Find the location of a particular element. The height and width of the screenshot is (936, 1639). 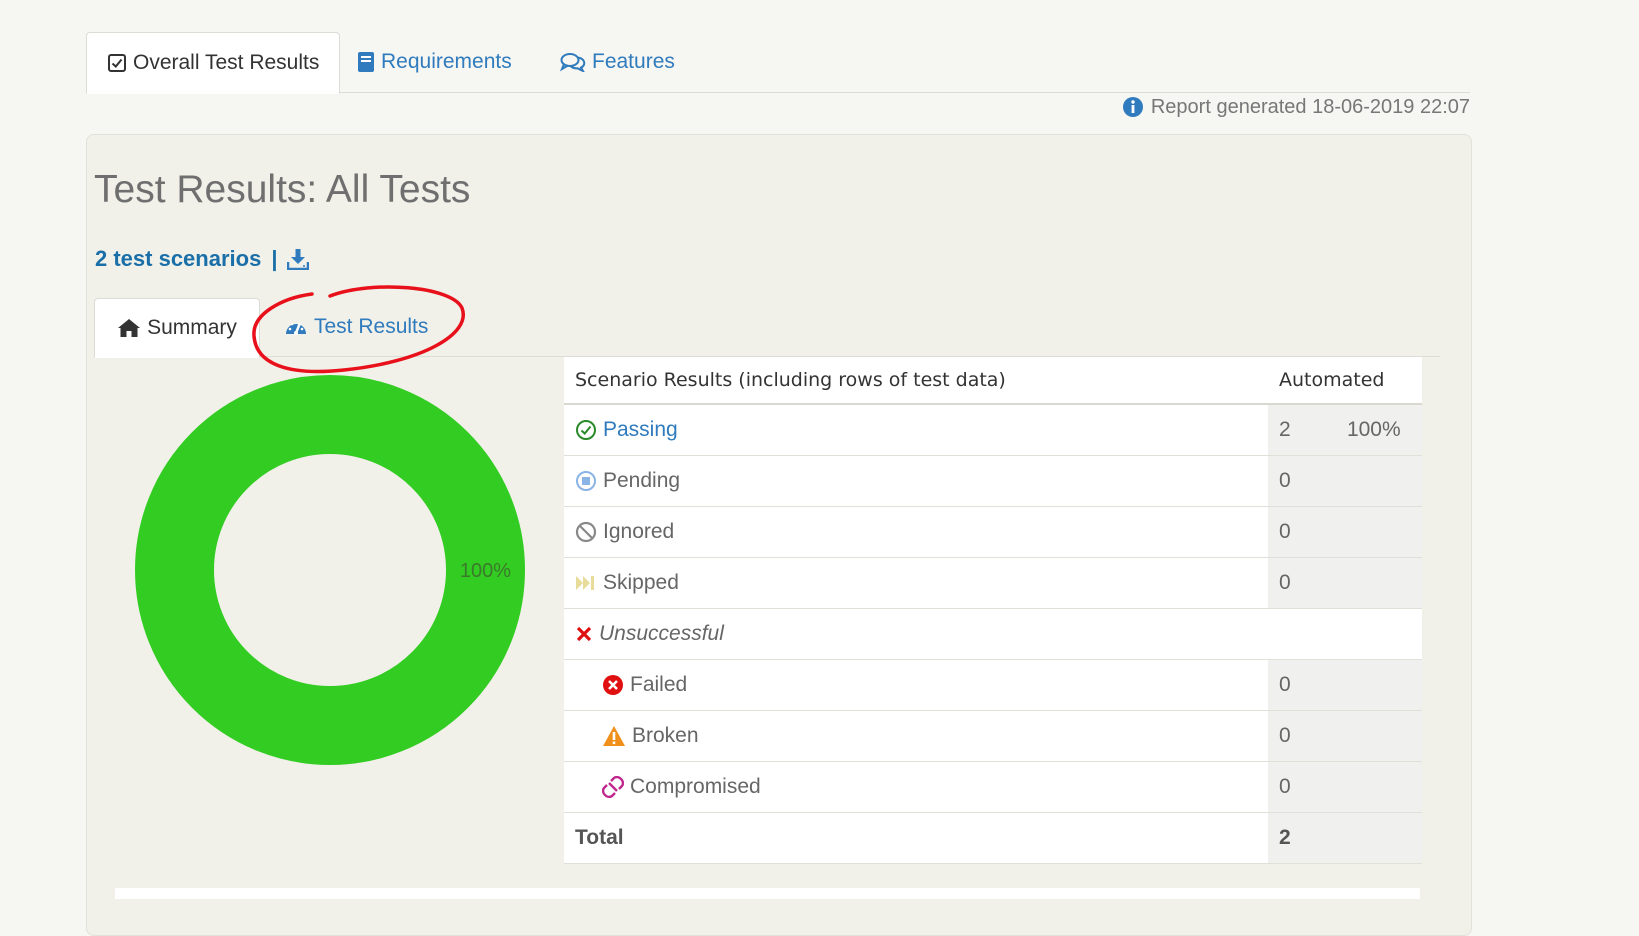

broken-count: 0 is located at coordinates (1344, 736).